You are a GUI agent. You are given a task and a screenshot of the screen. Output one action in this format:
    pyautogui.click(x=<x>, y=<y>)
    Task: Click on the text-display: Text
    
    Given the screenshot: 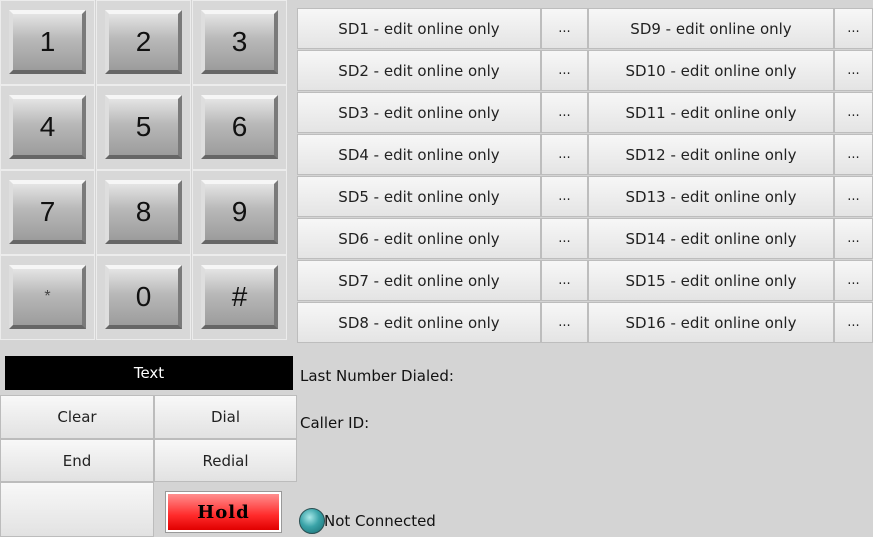 What is the action you would take?
    pyautogui.click(x=149, y=373)
    